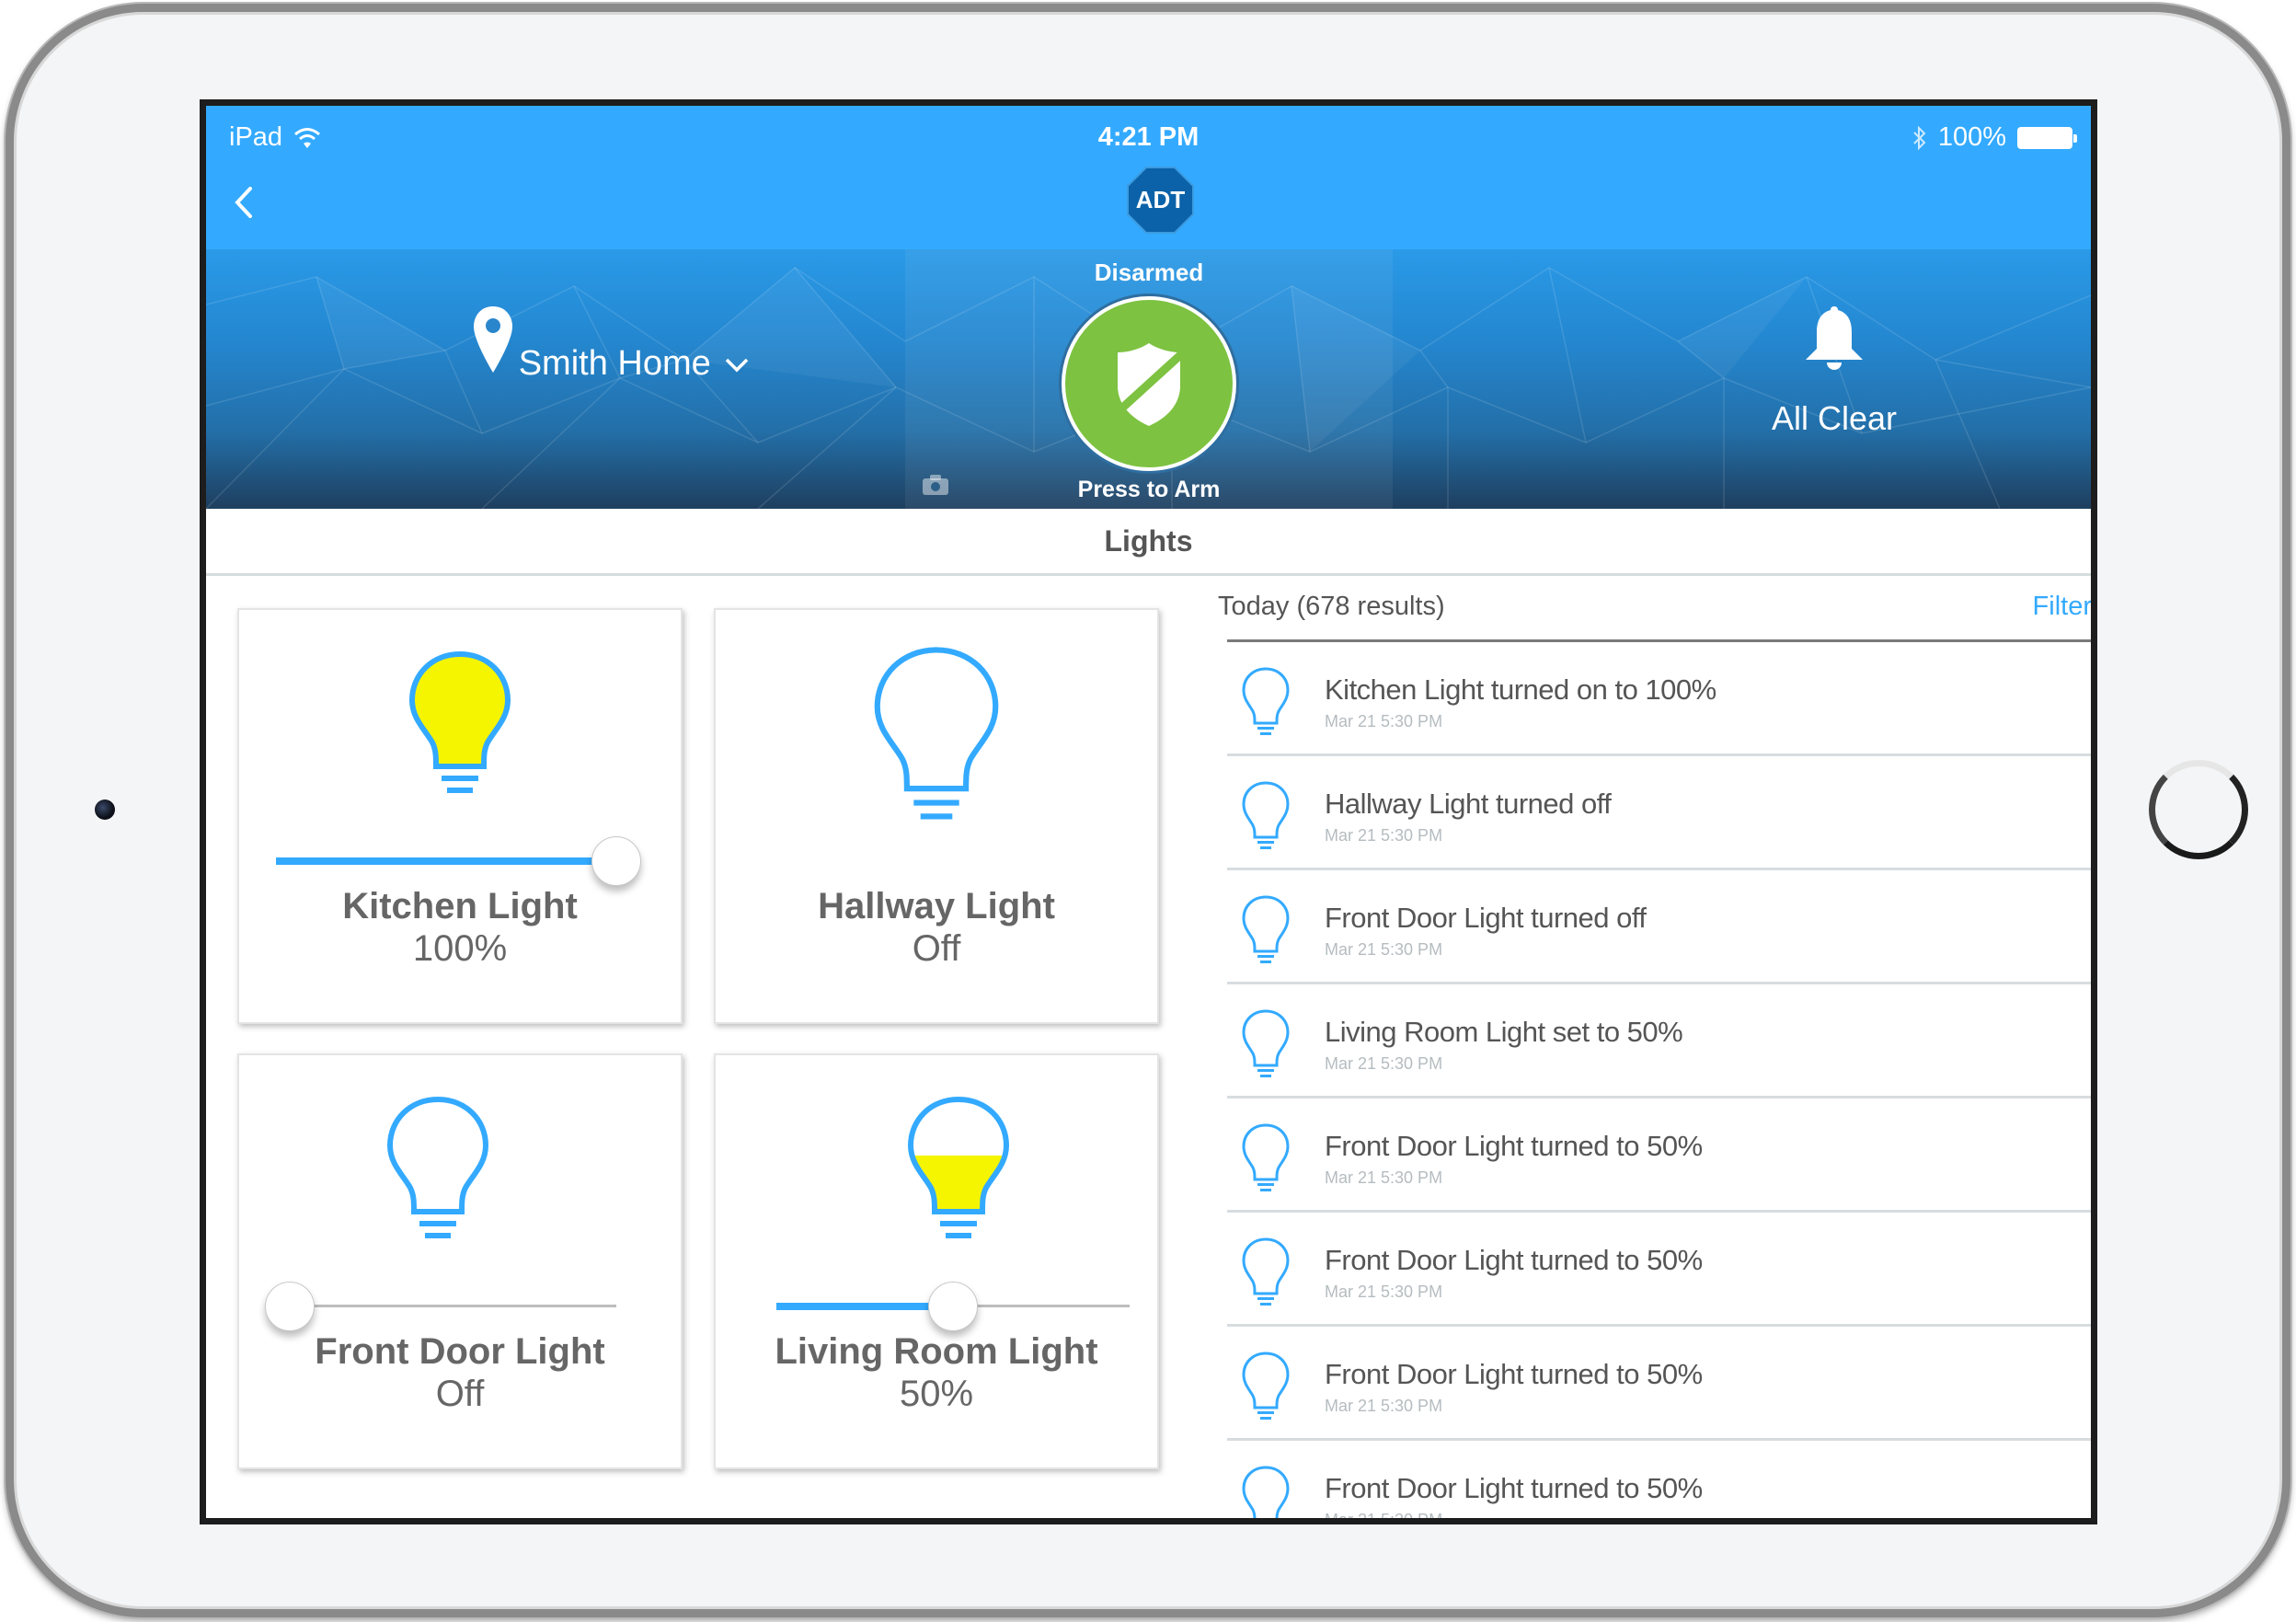 The height and width of the screenshot is (1622, 2296). I want to click on lightbulb-on-icon, so click(459, 722).